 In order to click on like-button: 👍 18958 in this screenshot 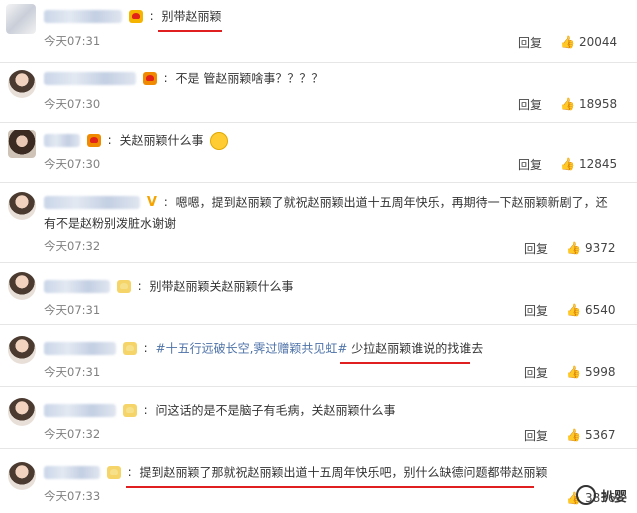, I will do `click(588, 104)`.